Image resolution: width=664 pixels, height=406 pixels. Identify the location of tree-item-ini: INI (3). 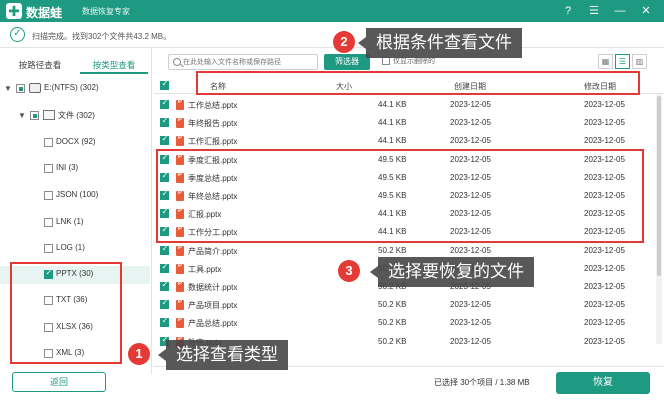
(75, 169).